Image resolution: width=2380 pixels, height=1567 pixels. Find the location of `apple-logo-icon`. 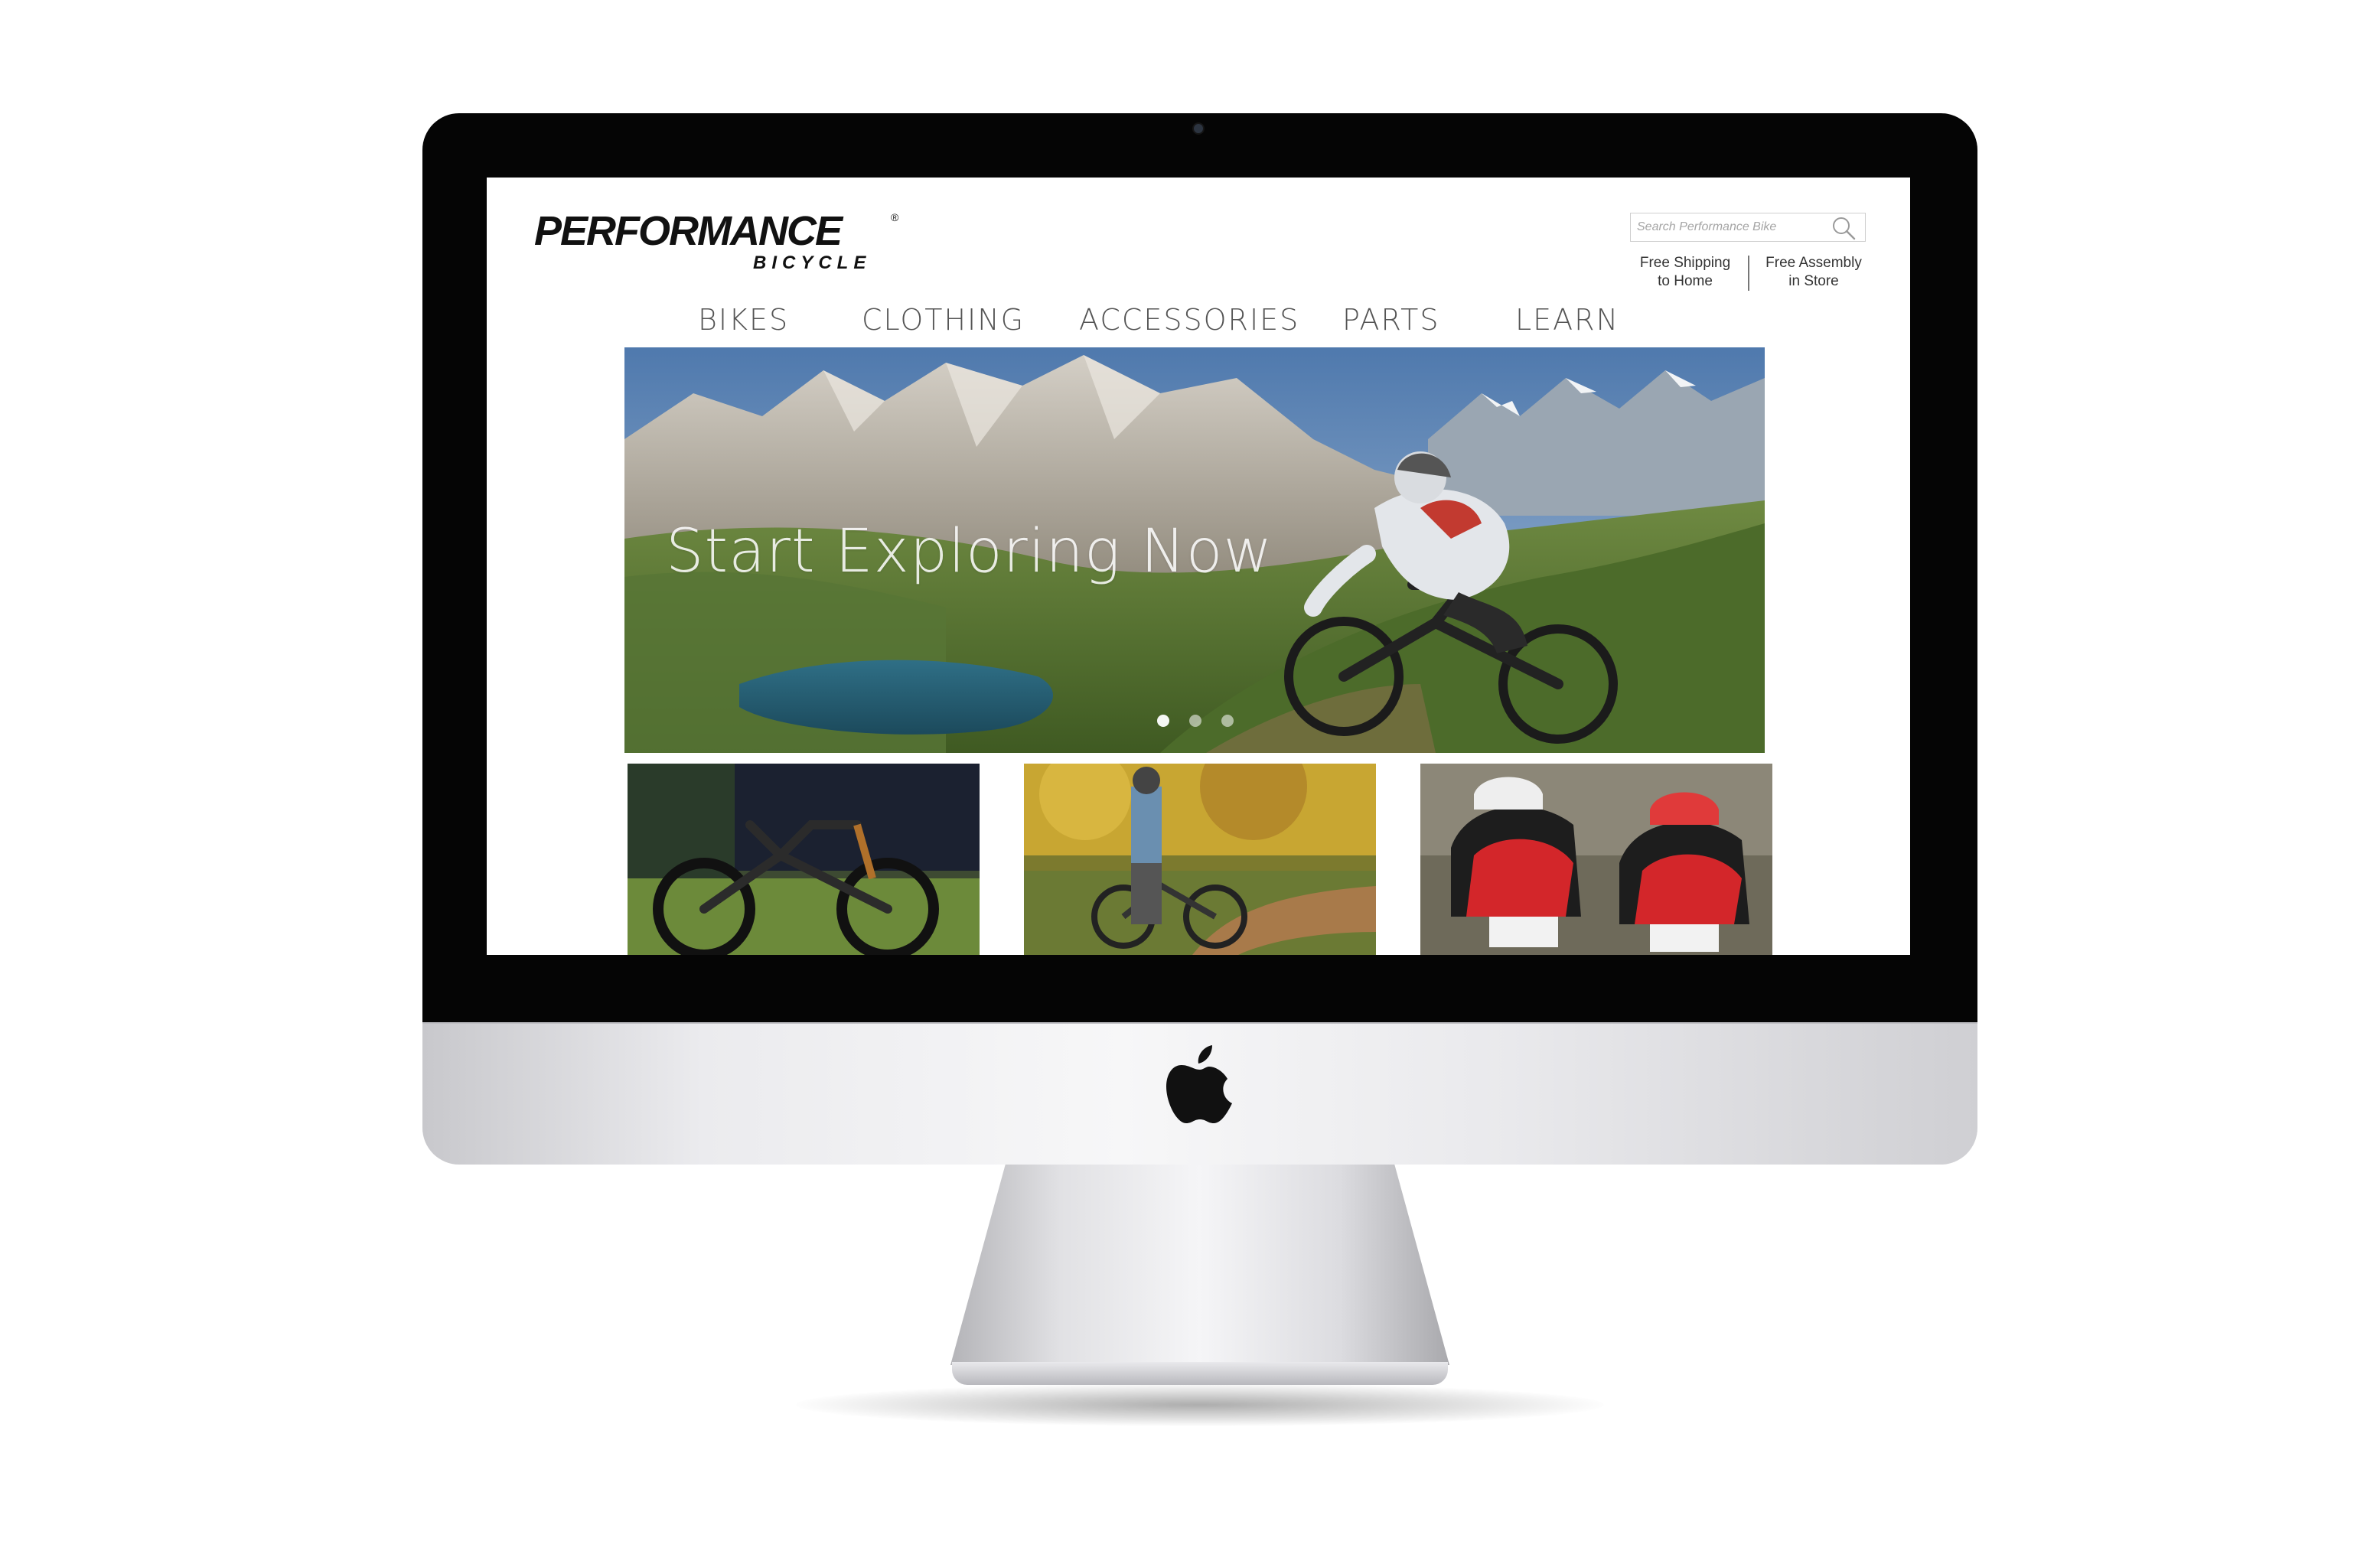

apple-logo-icon is located at coordinates (1199, 1084).